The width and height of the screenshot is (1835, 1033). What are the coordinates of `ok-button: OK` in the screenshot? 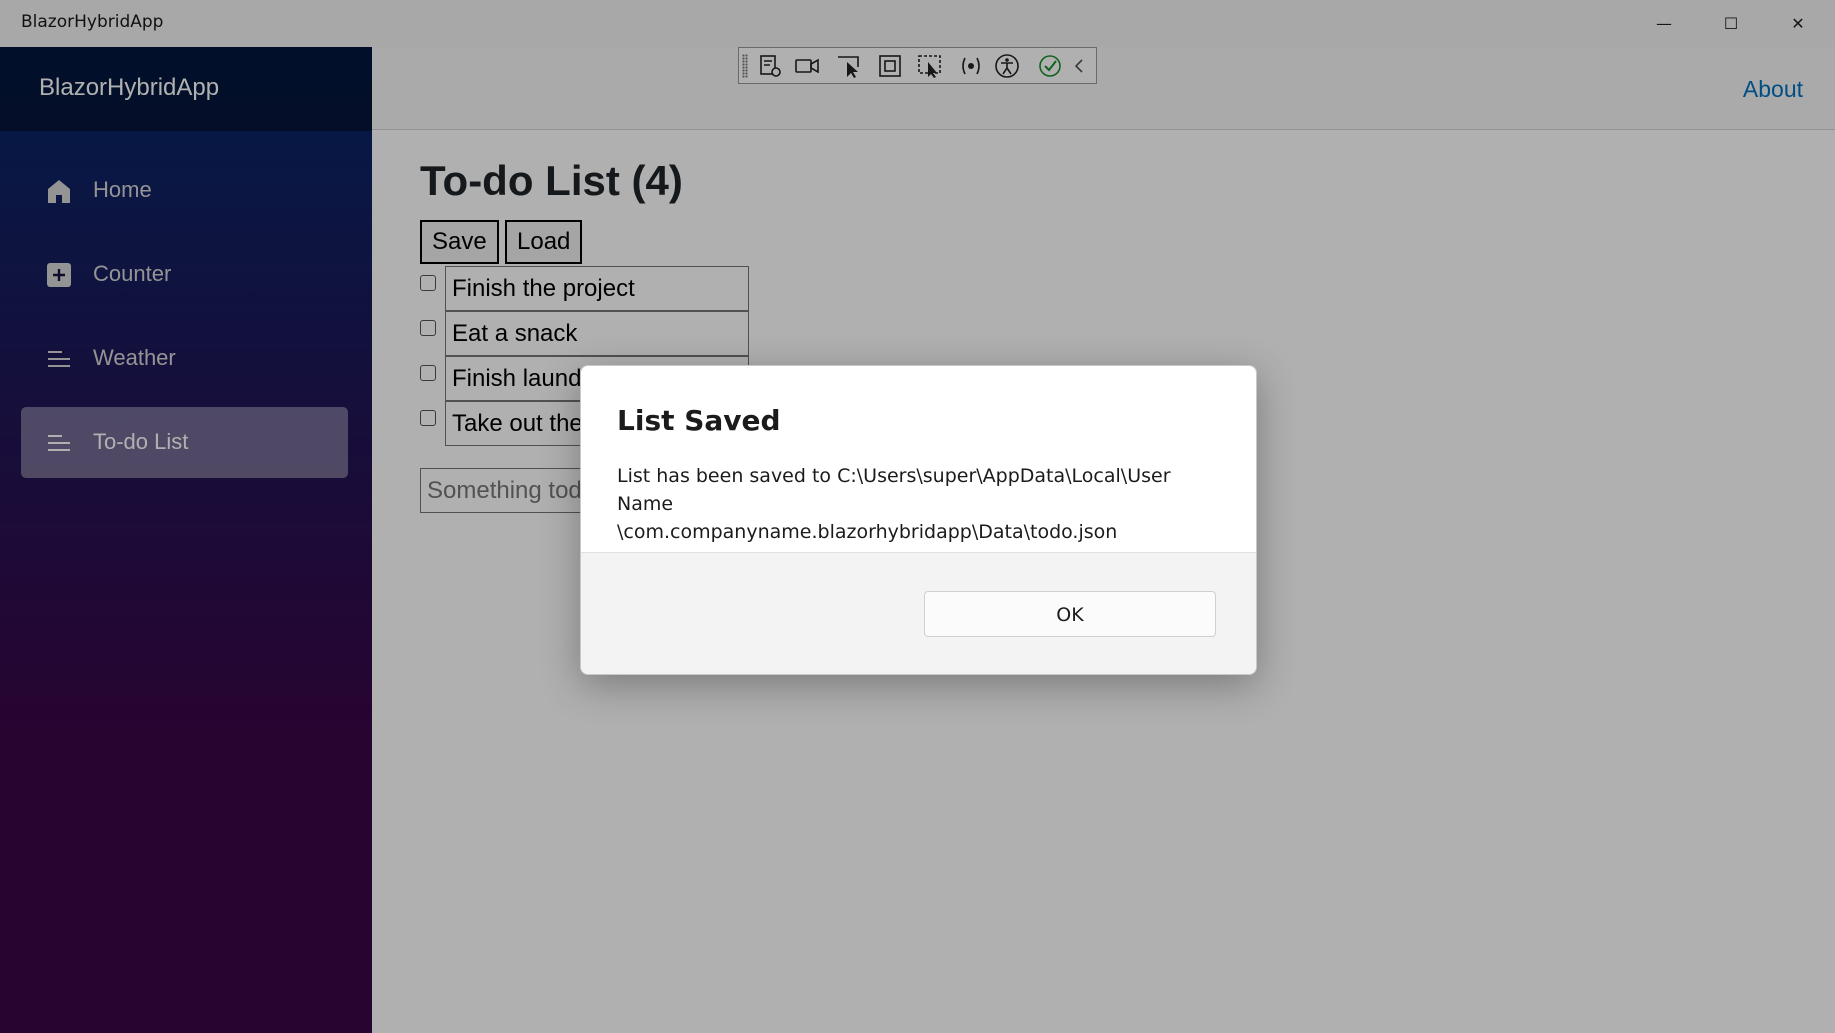 It's located at (1070, 614).